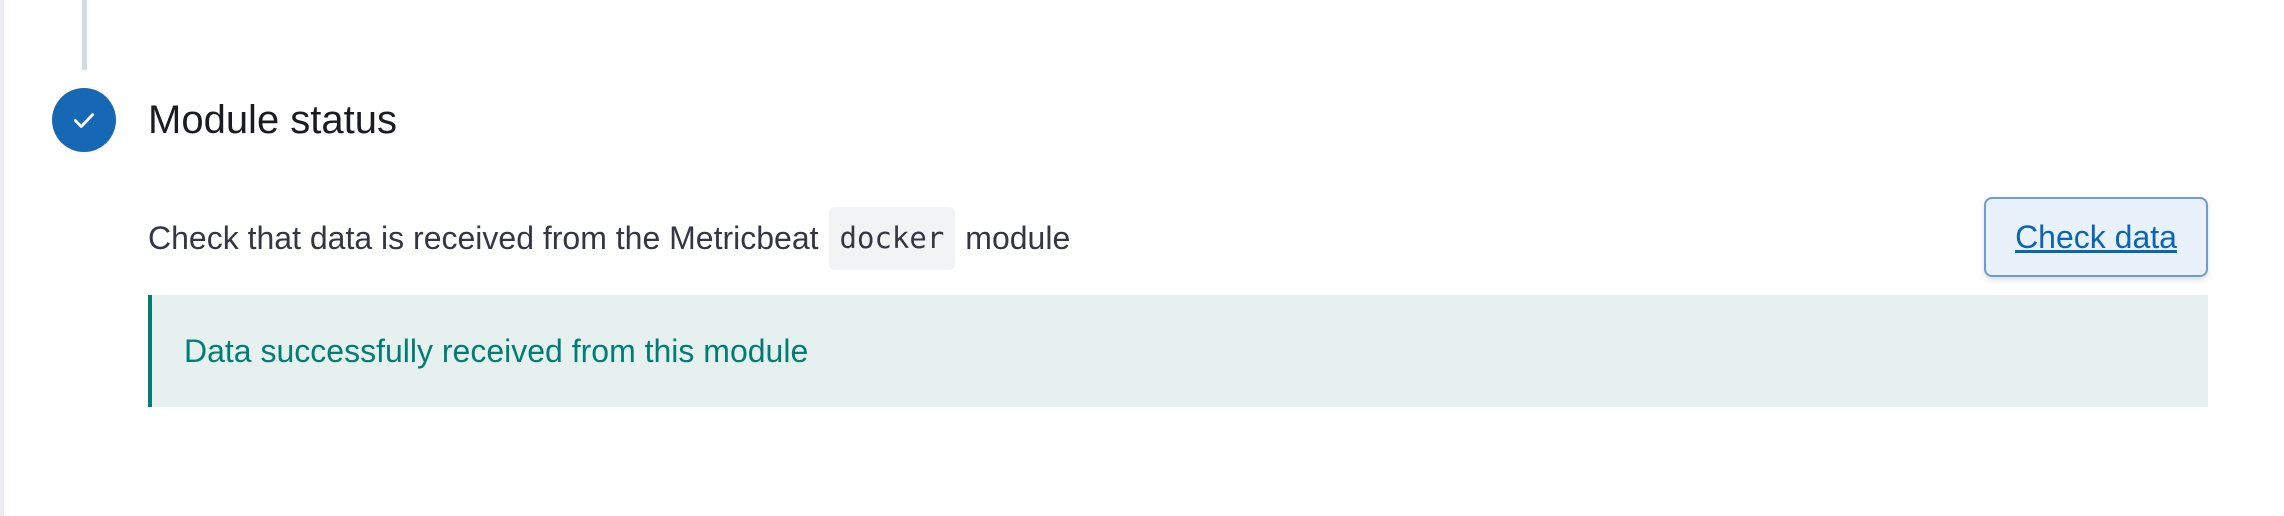 The width and height of the screenshot is (2284, 516). I want to click on step-complete-badge, so click(84, 120).